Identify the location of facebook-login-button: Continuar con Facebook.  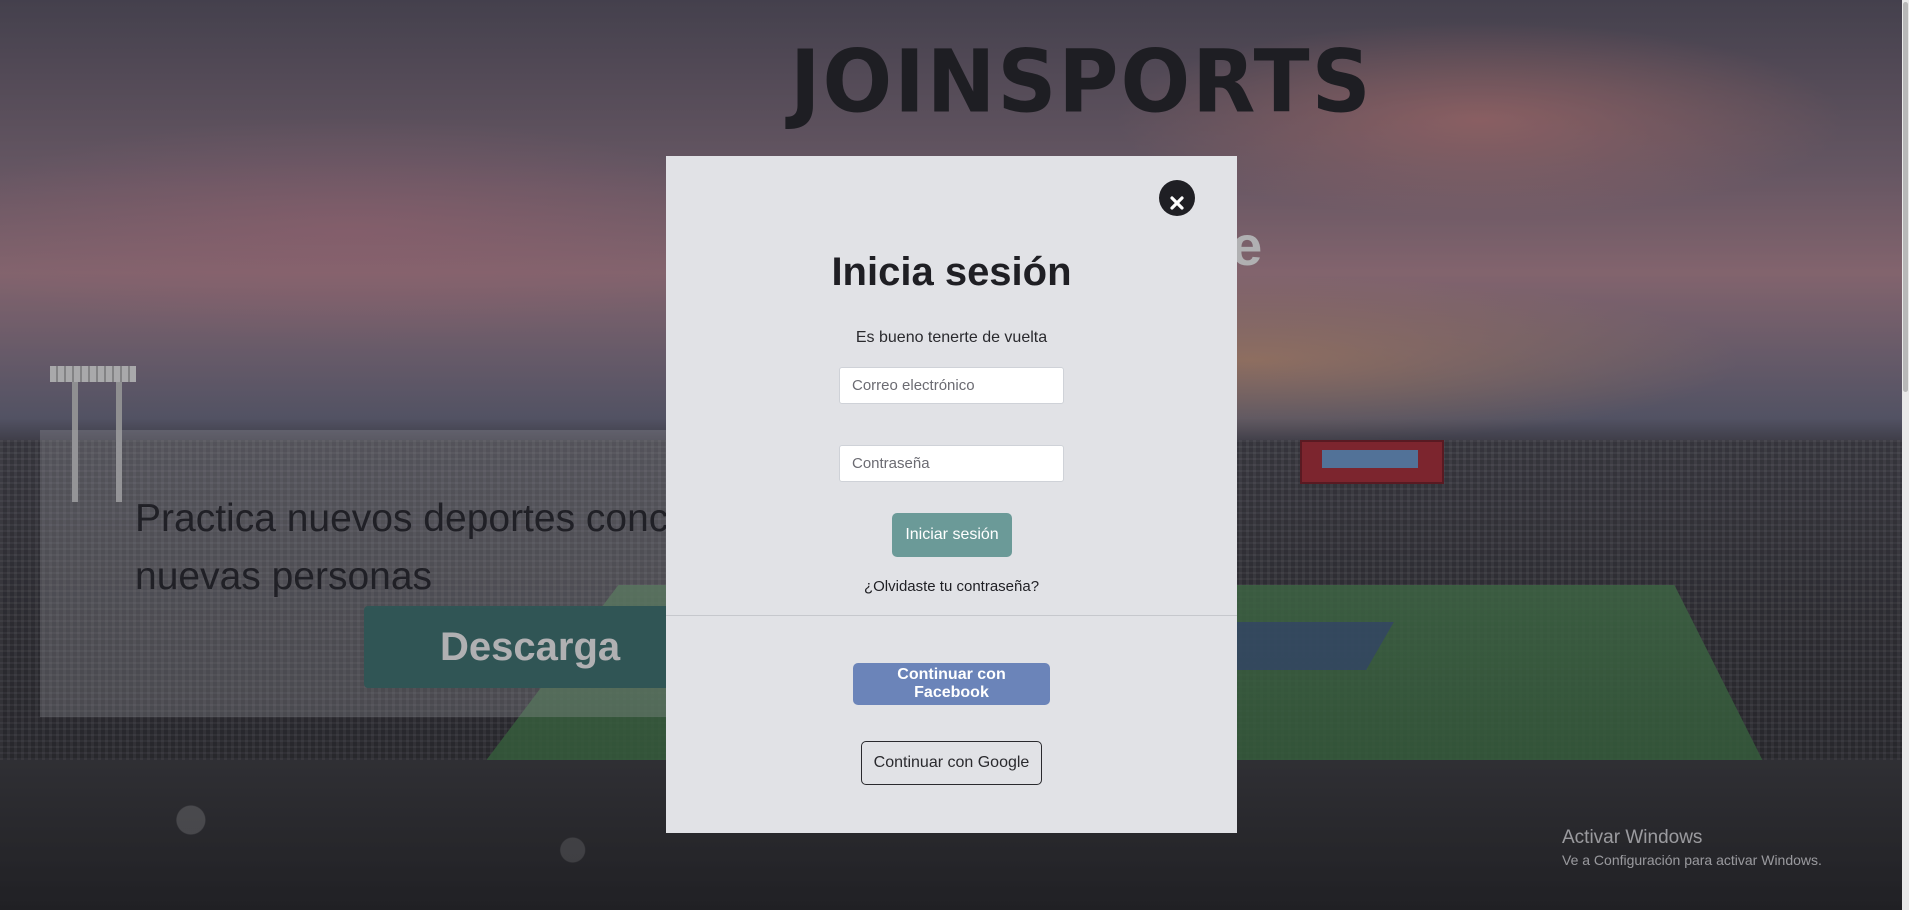
(951, 684).